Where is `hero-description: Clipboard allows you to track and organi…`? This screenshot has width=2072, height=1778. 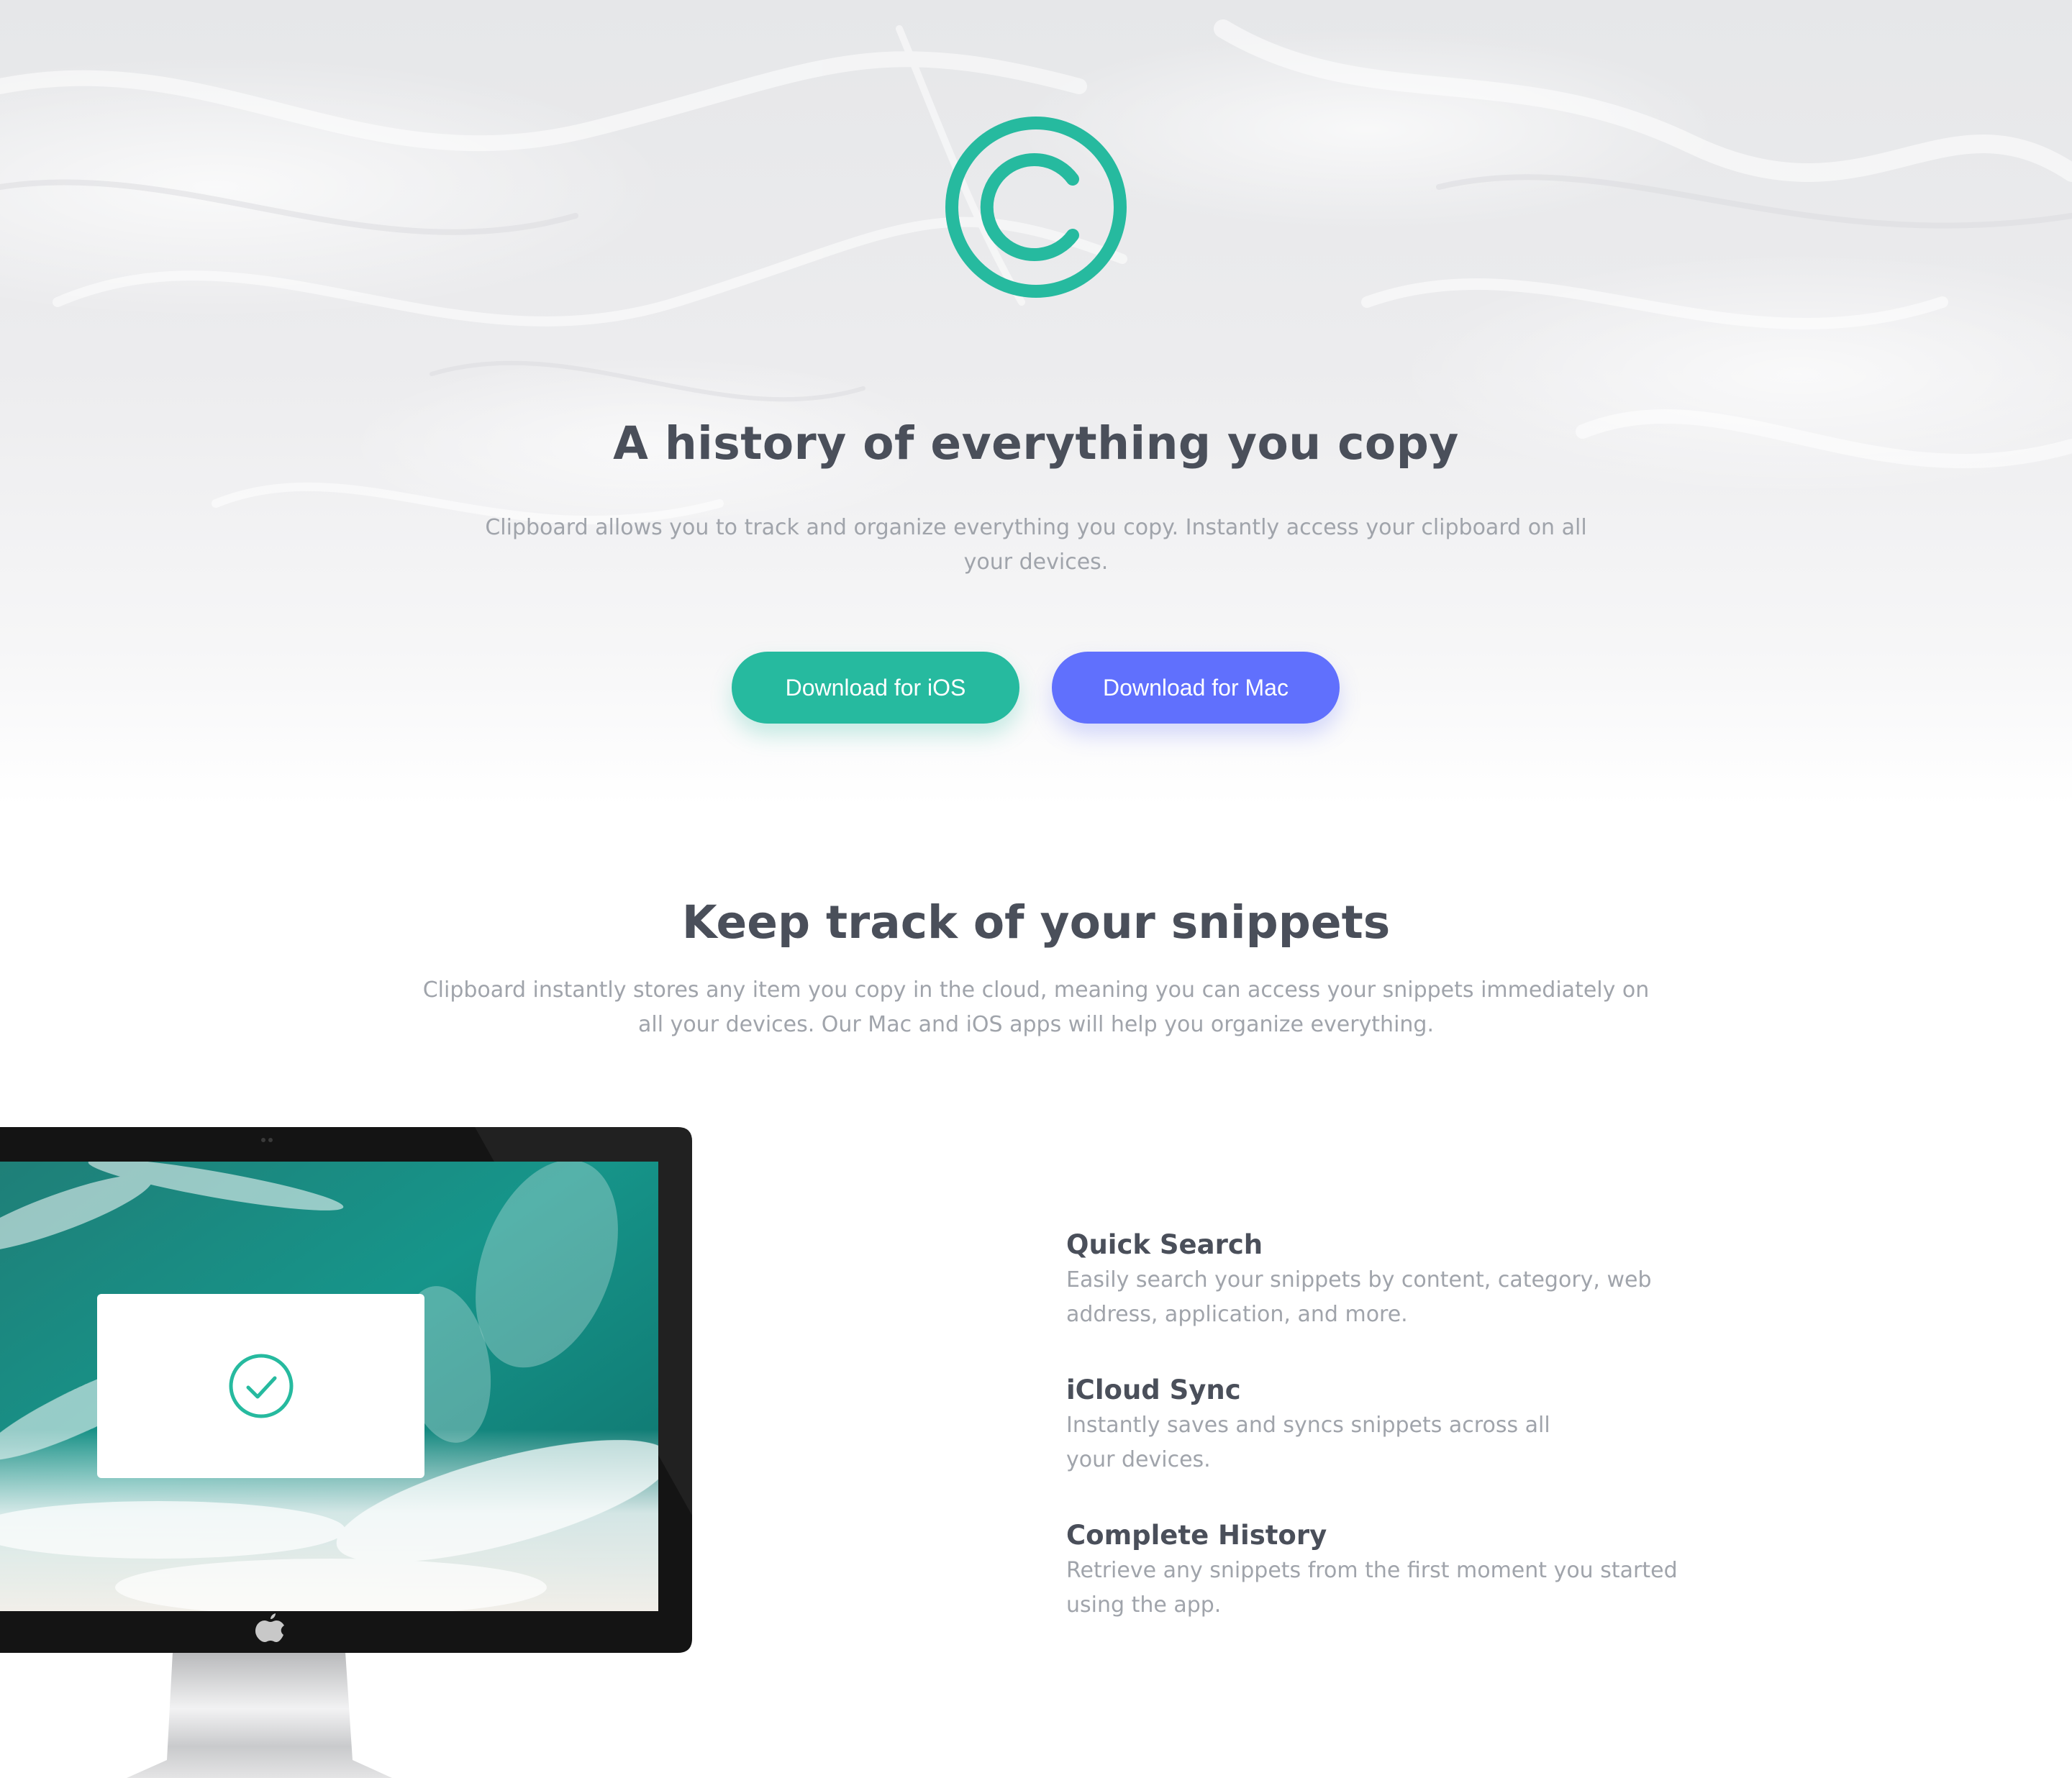
hero-description: Clipboard allows you to track and organi… is located at coordinates (1036, 545).